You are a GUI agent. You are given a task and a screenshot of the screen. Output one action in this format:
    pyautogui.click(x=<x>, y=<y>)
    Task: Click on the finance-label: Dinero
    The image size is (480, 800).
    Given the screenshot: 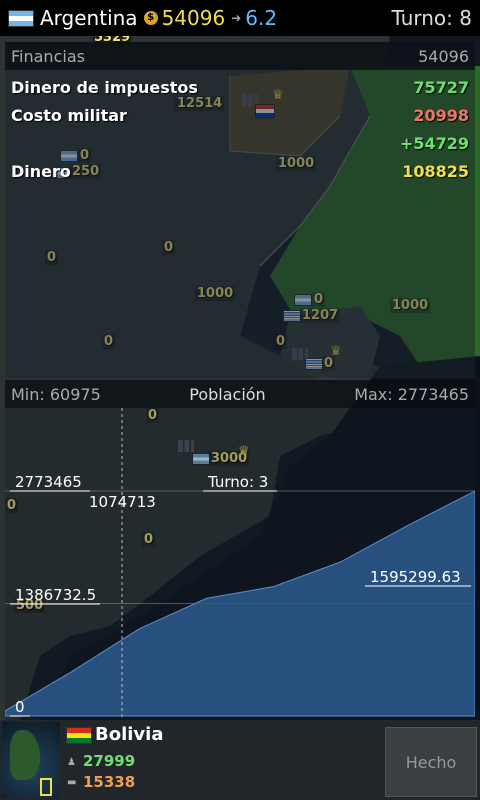 What is the action you would take?
    pyautogui.click(x=41, y=171)
    